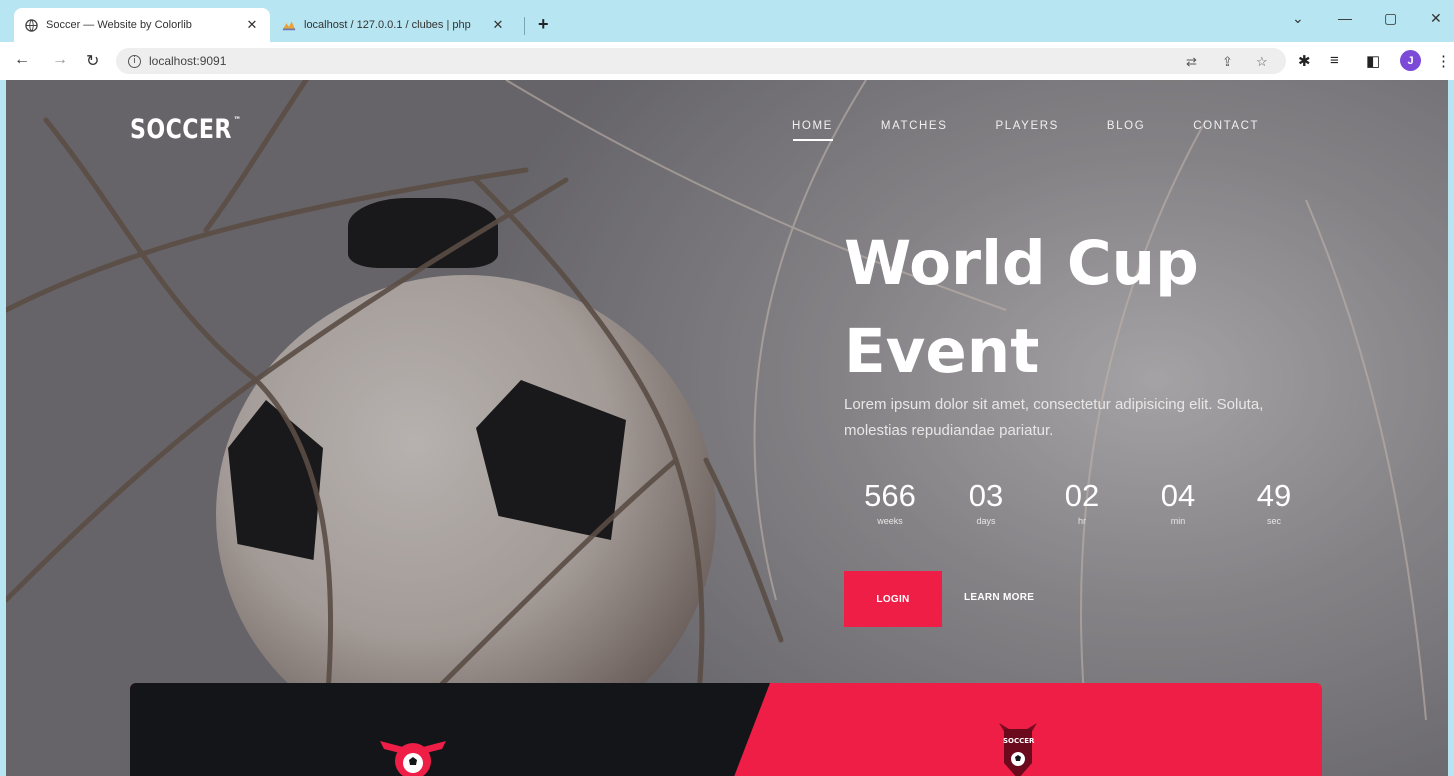 The width and height of the screenshot is (1454, 776). I want to click on star-icon: ☆, so click(1262, 62).